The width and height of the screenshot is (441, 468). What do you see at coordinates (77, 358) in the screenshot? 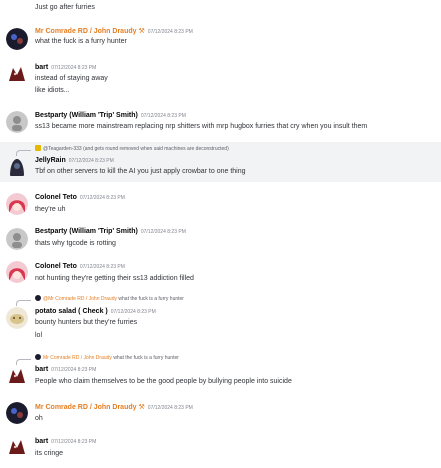
I see `reply-author: Mr Comrade RD / John Draudy` at bounding box center [77, 358].